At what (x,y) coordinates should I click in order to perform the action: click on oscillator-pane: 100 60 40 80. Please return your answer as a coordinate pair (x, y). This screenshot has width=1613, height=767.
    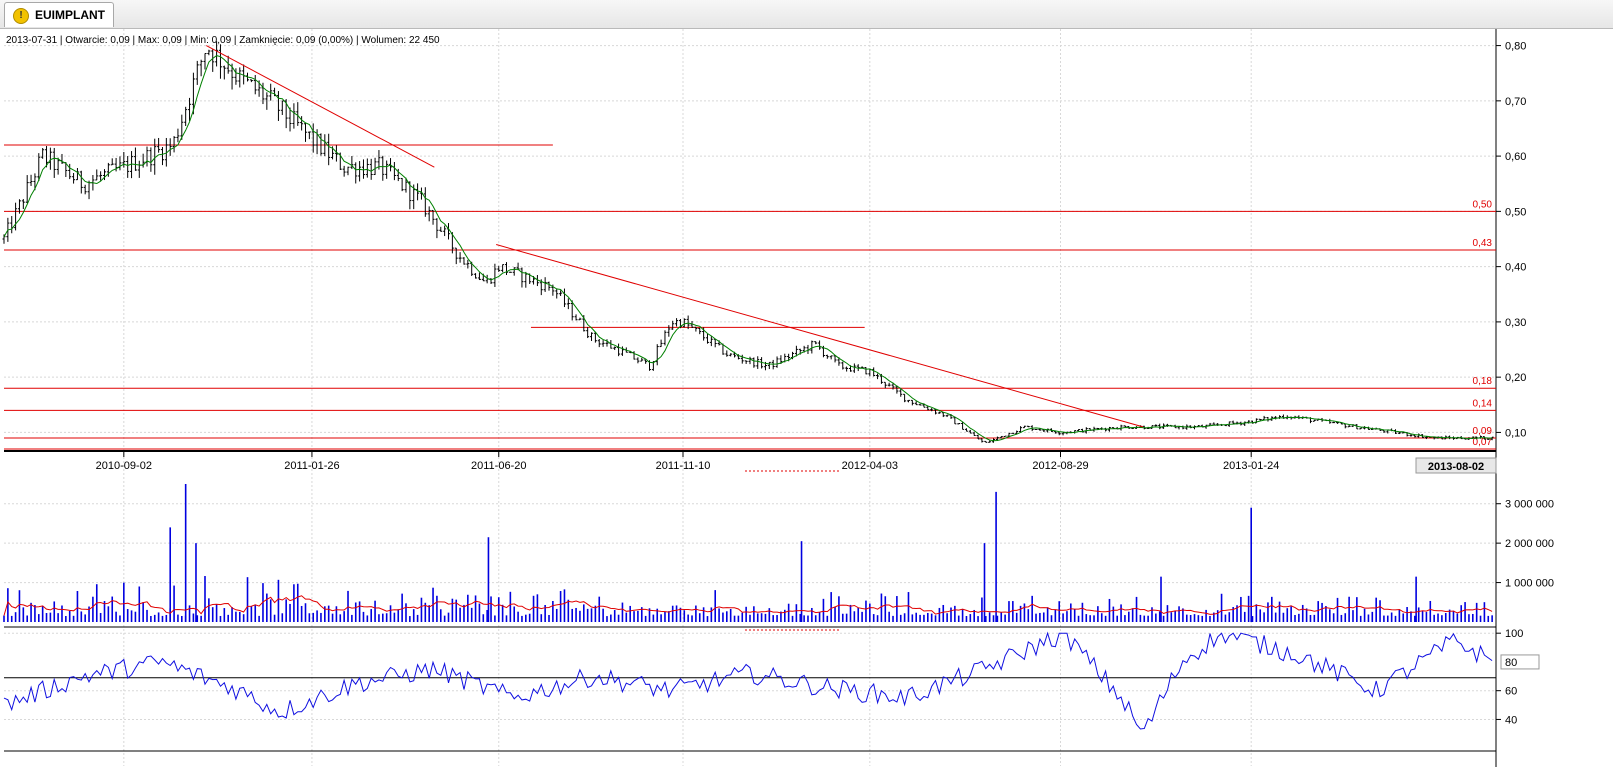
    Looking at the image, I should click on (771, 679).